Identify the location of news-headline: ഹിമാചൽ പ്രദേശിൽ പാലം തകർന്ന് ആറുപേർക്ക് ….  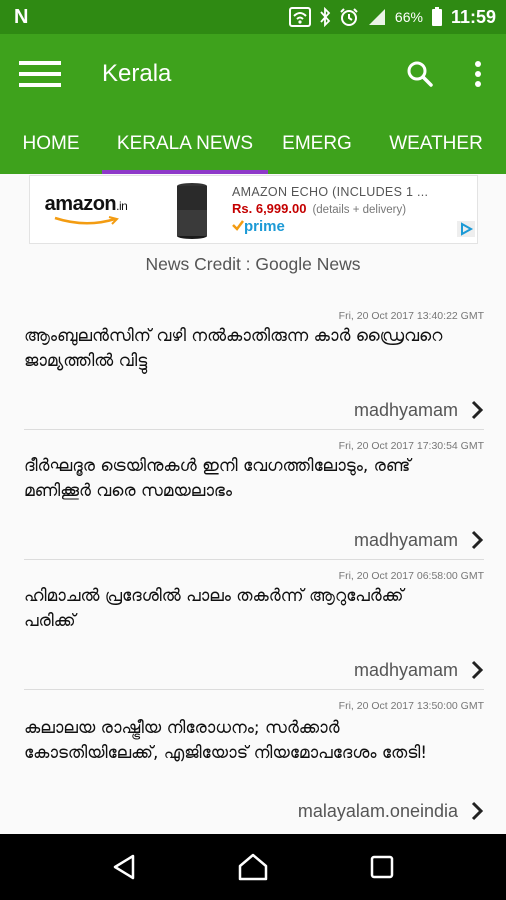
(214, 608).